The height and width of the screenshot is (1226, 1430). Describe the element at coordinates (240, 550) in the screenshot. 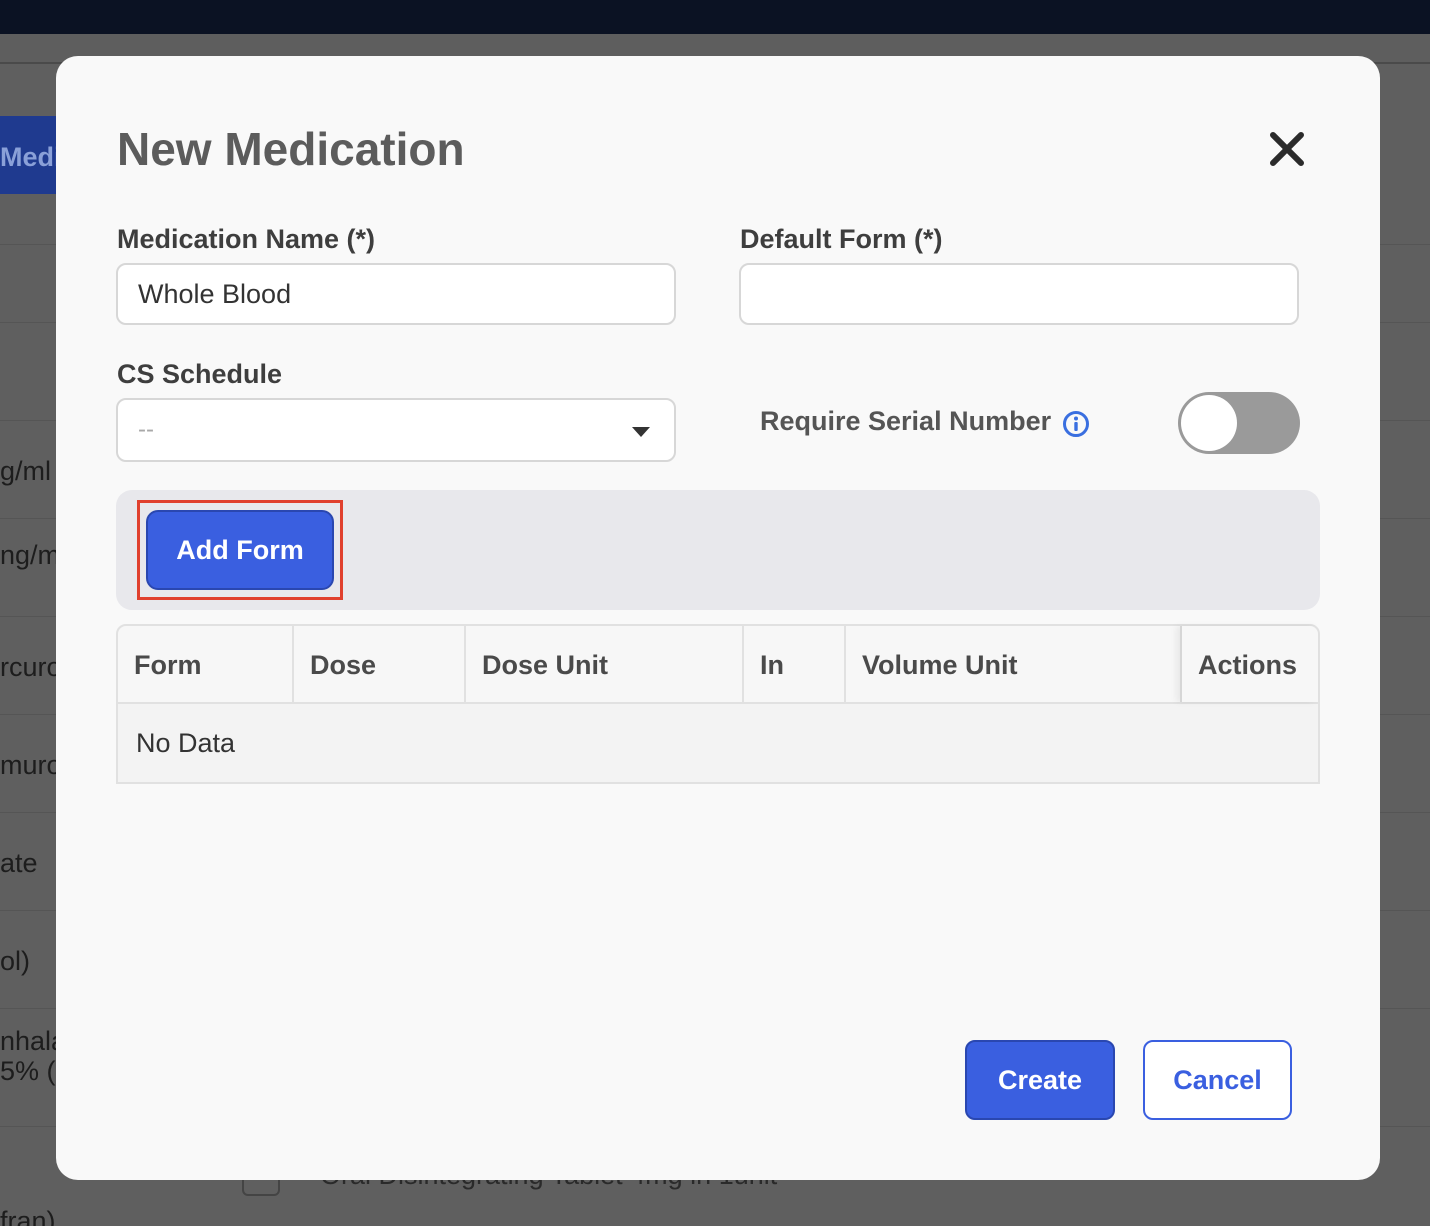

I see `add-form-button: Add Form` at that location.